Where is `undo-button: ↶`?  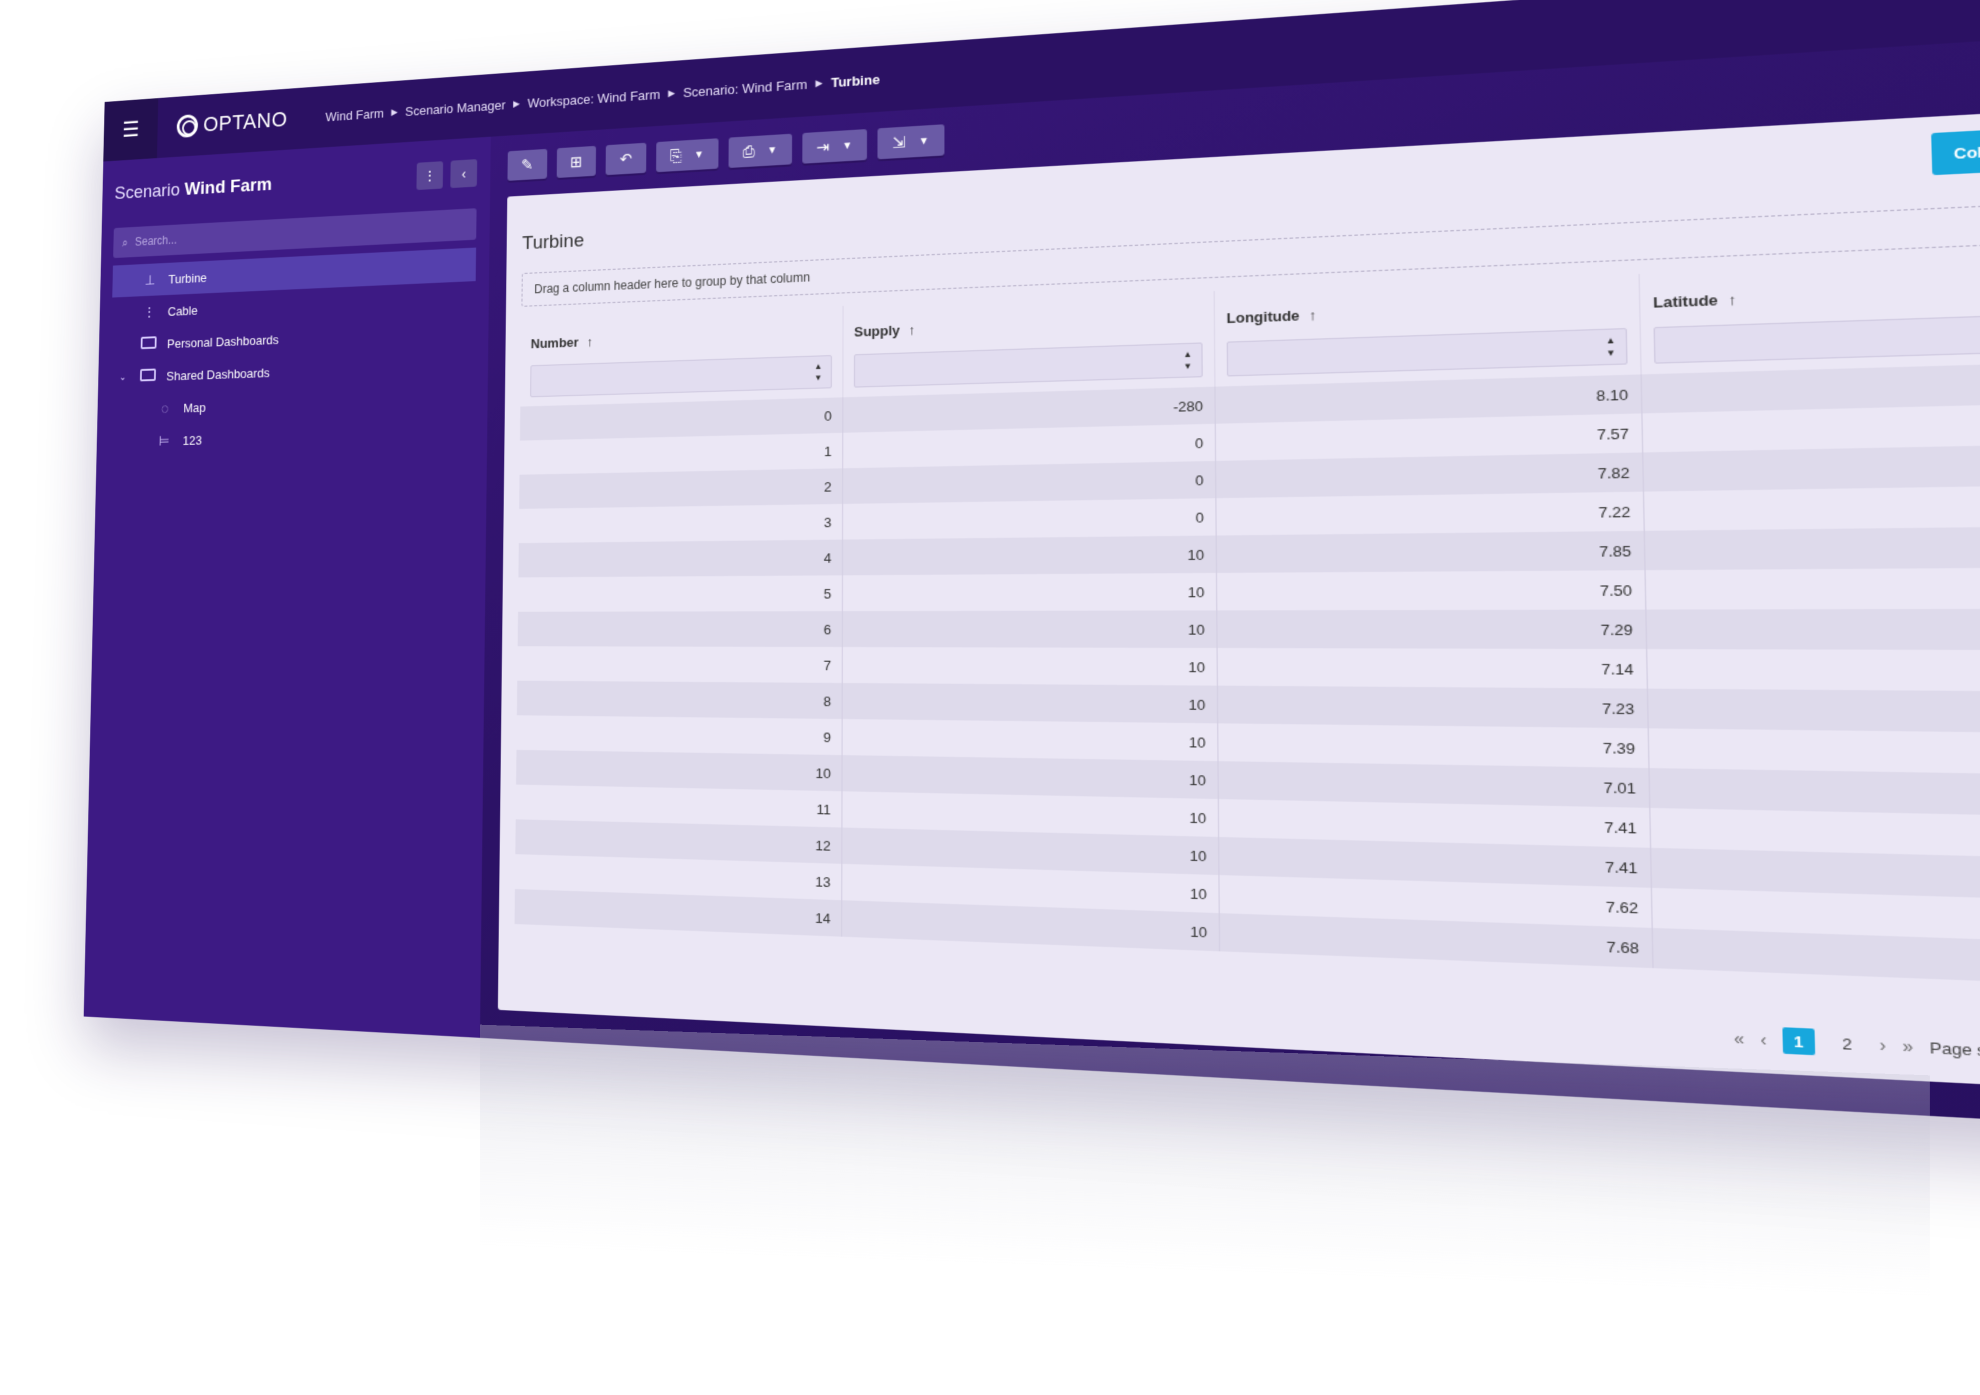 undo-button: ↶ is located at coordinates (626, 159).